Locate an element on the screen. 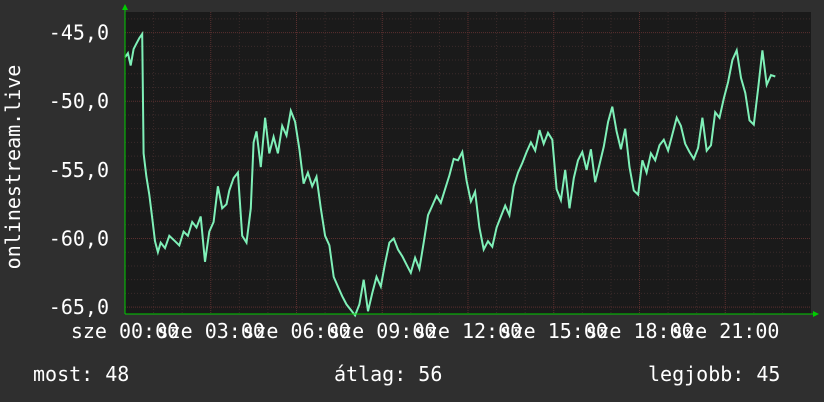  stat-best: legjobb: 45 is located at coordinates (714, 374).